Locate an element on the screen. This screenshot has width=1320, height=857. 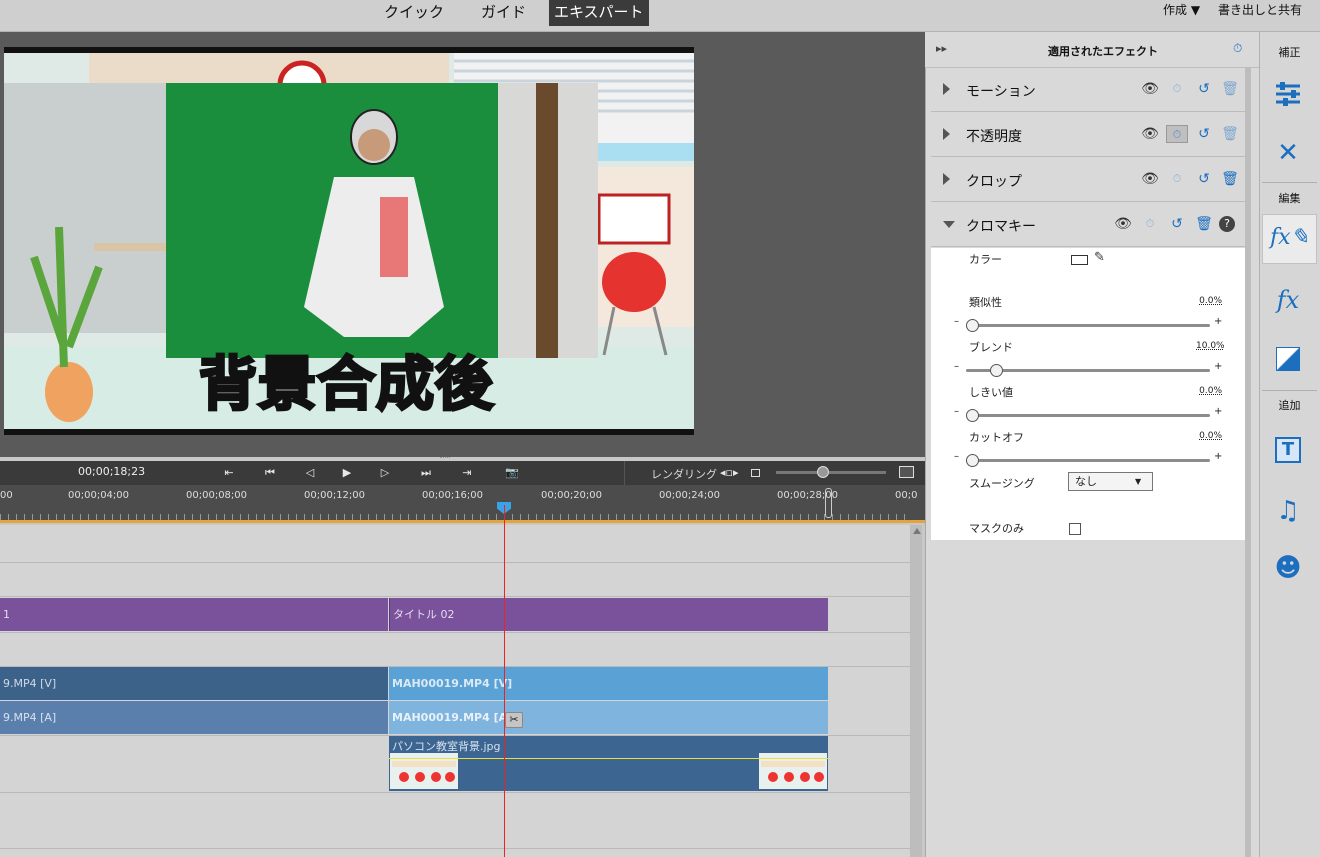
smoothing-value: なし is located at coordinates (1086, 481).